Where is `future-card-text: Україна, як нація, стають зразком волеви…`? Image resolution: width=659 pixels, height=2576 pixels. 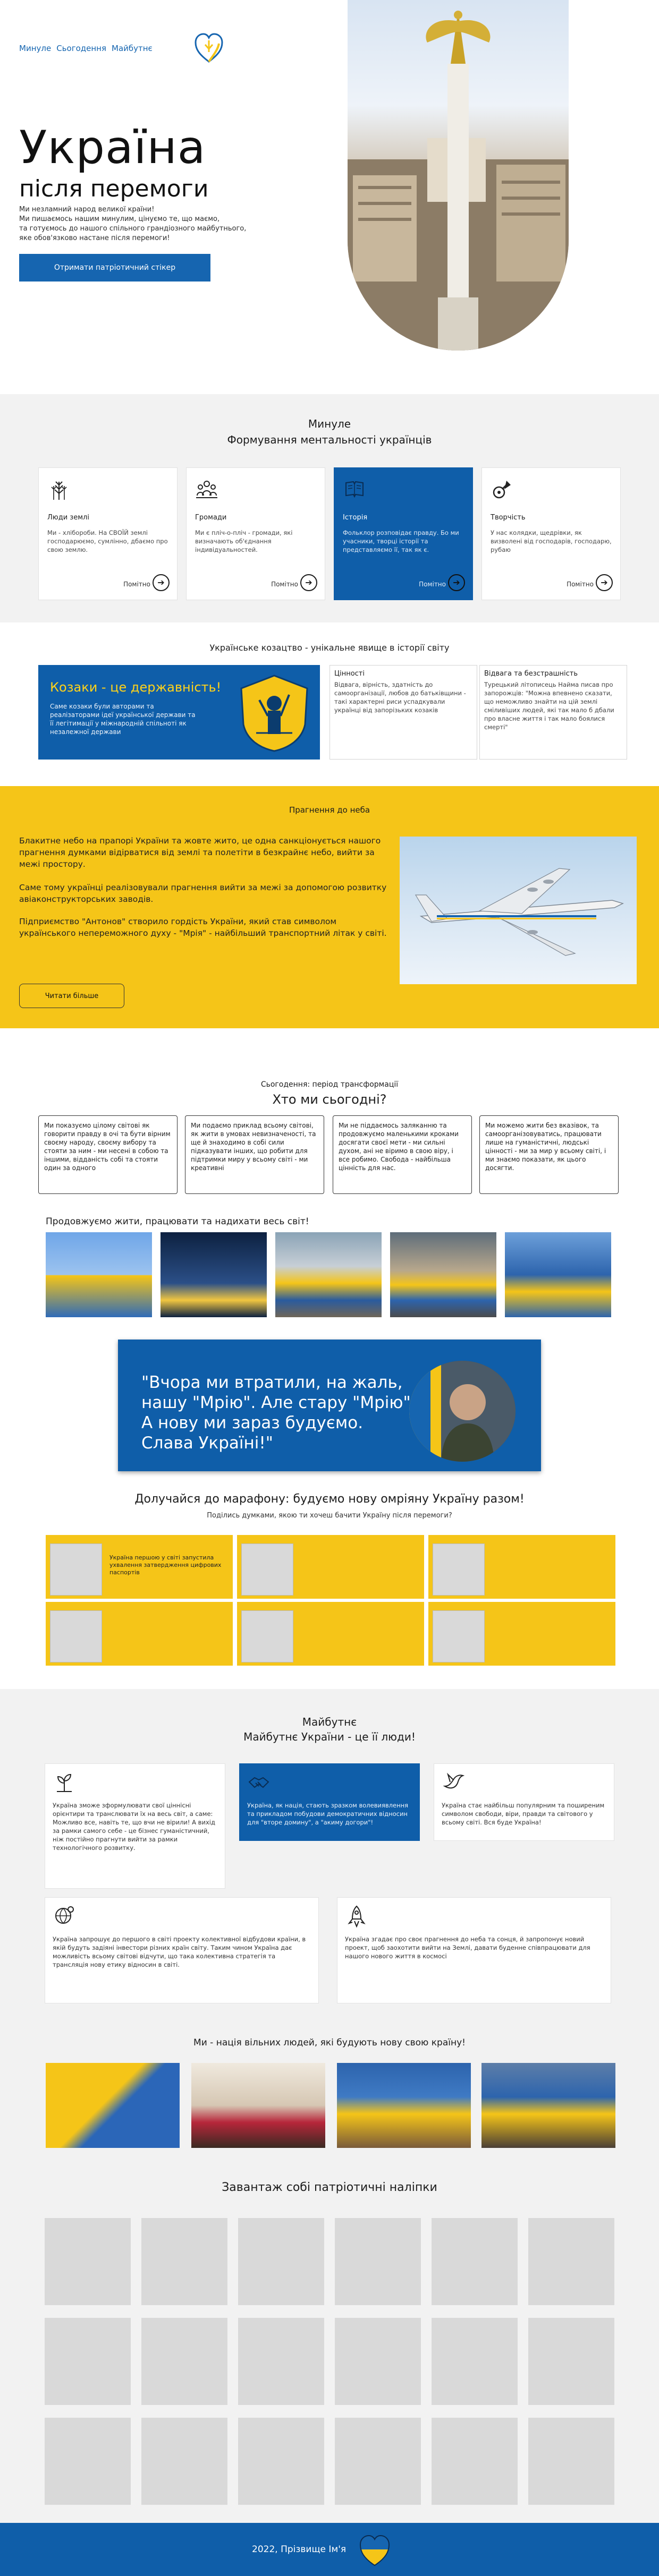 future-card-text: Україна, як нація, стають зразком волеви… is located at coordinates (328, 1814).